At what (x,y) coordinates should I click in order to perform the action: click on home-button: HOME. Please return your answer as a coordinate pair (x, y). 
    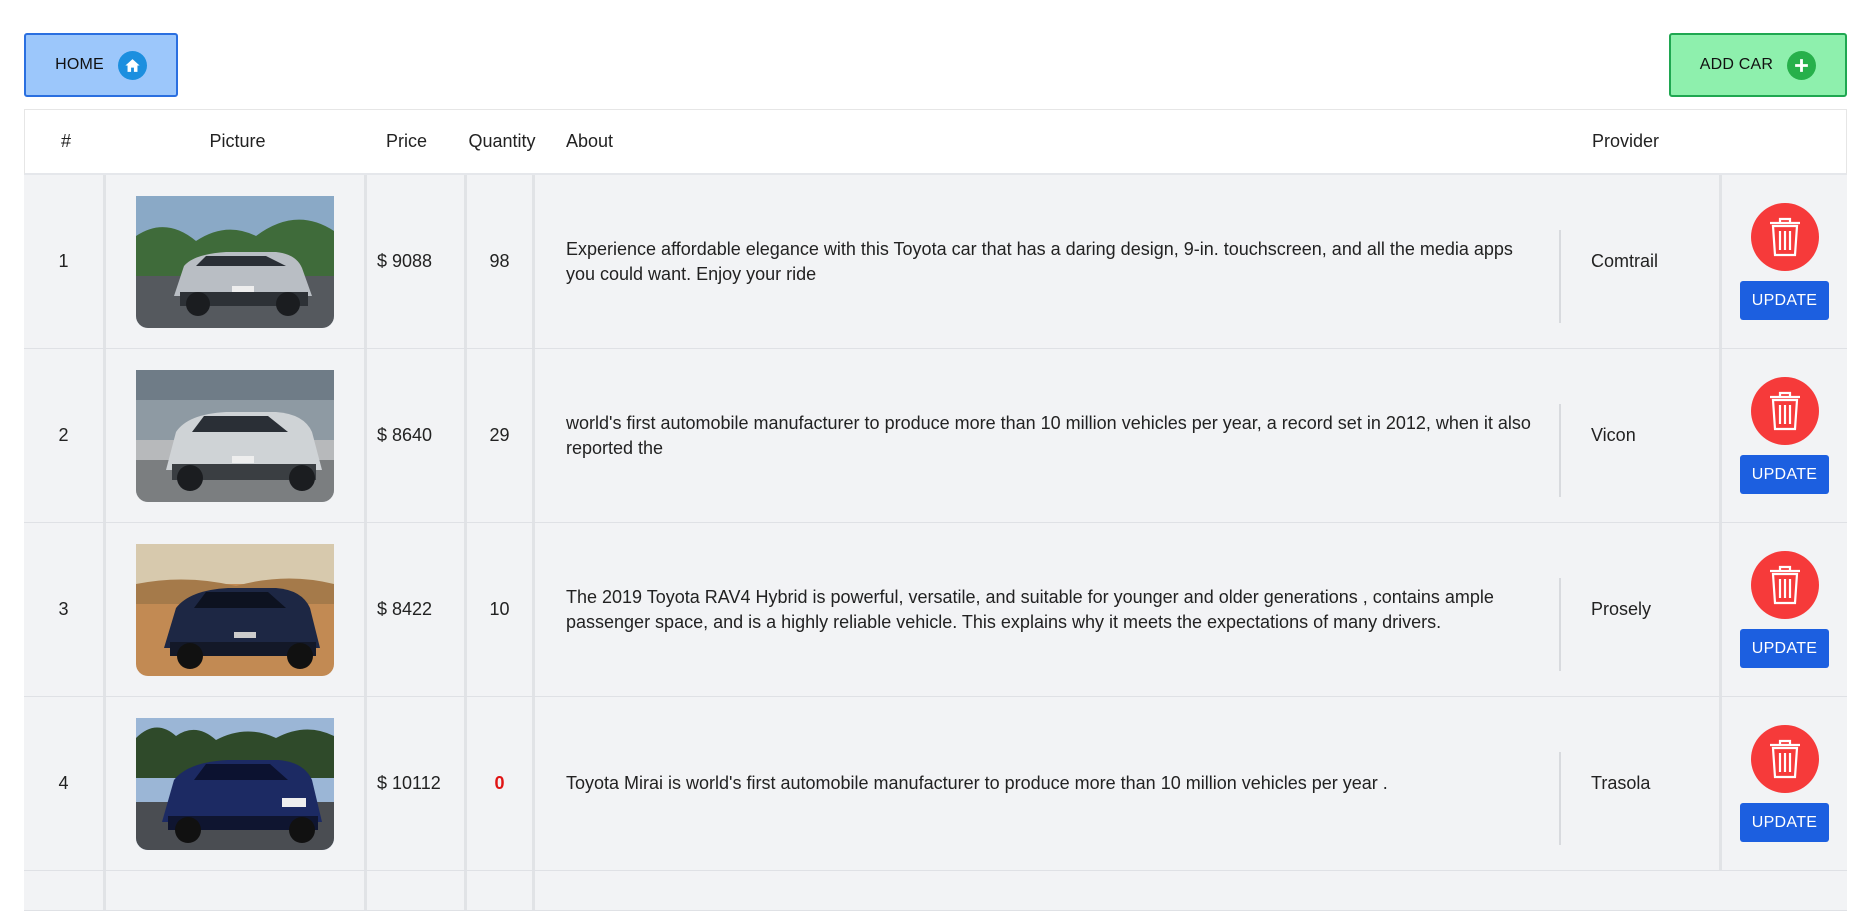
    Looking at the image, I should click on (101, 65).